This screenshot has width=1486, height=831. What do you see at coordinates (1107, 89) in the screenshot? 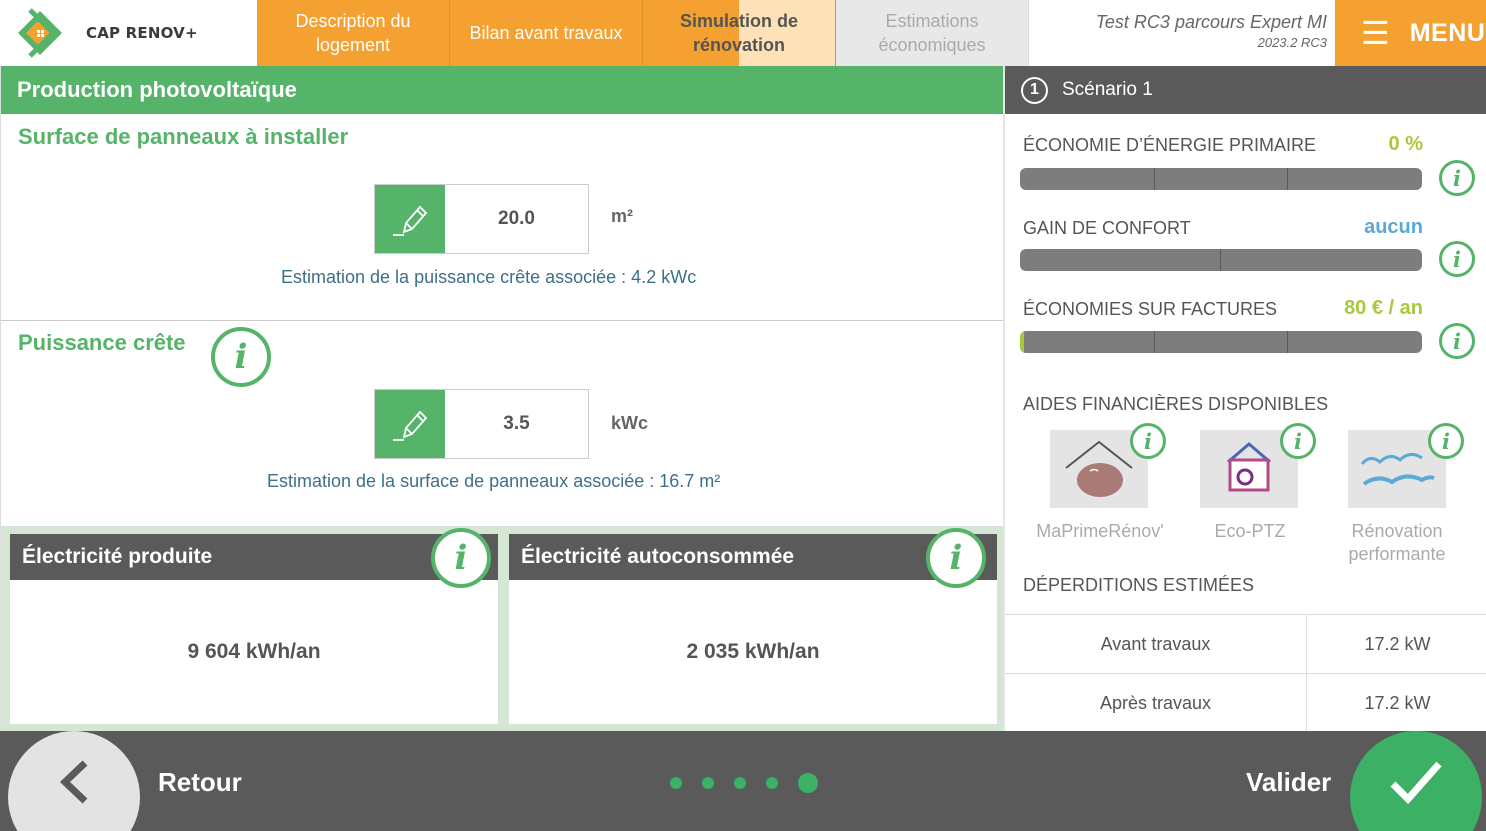
I see `scenario-label: Scénario 1` at bounding box center [1107, 89].